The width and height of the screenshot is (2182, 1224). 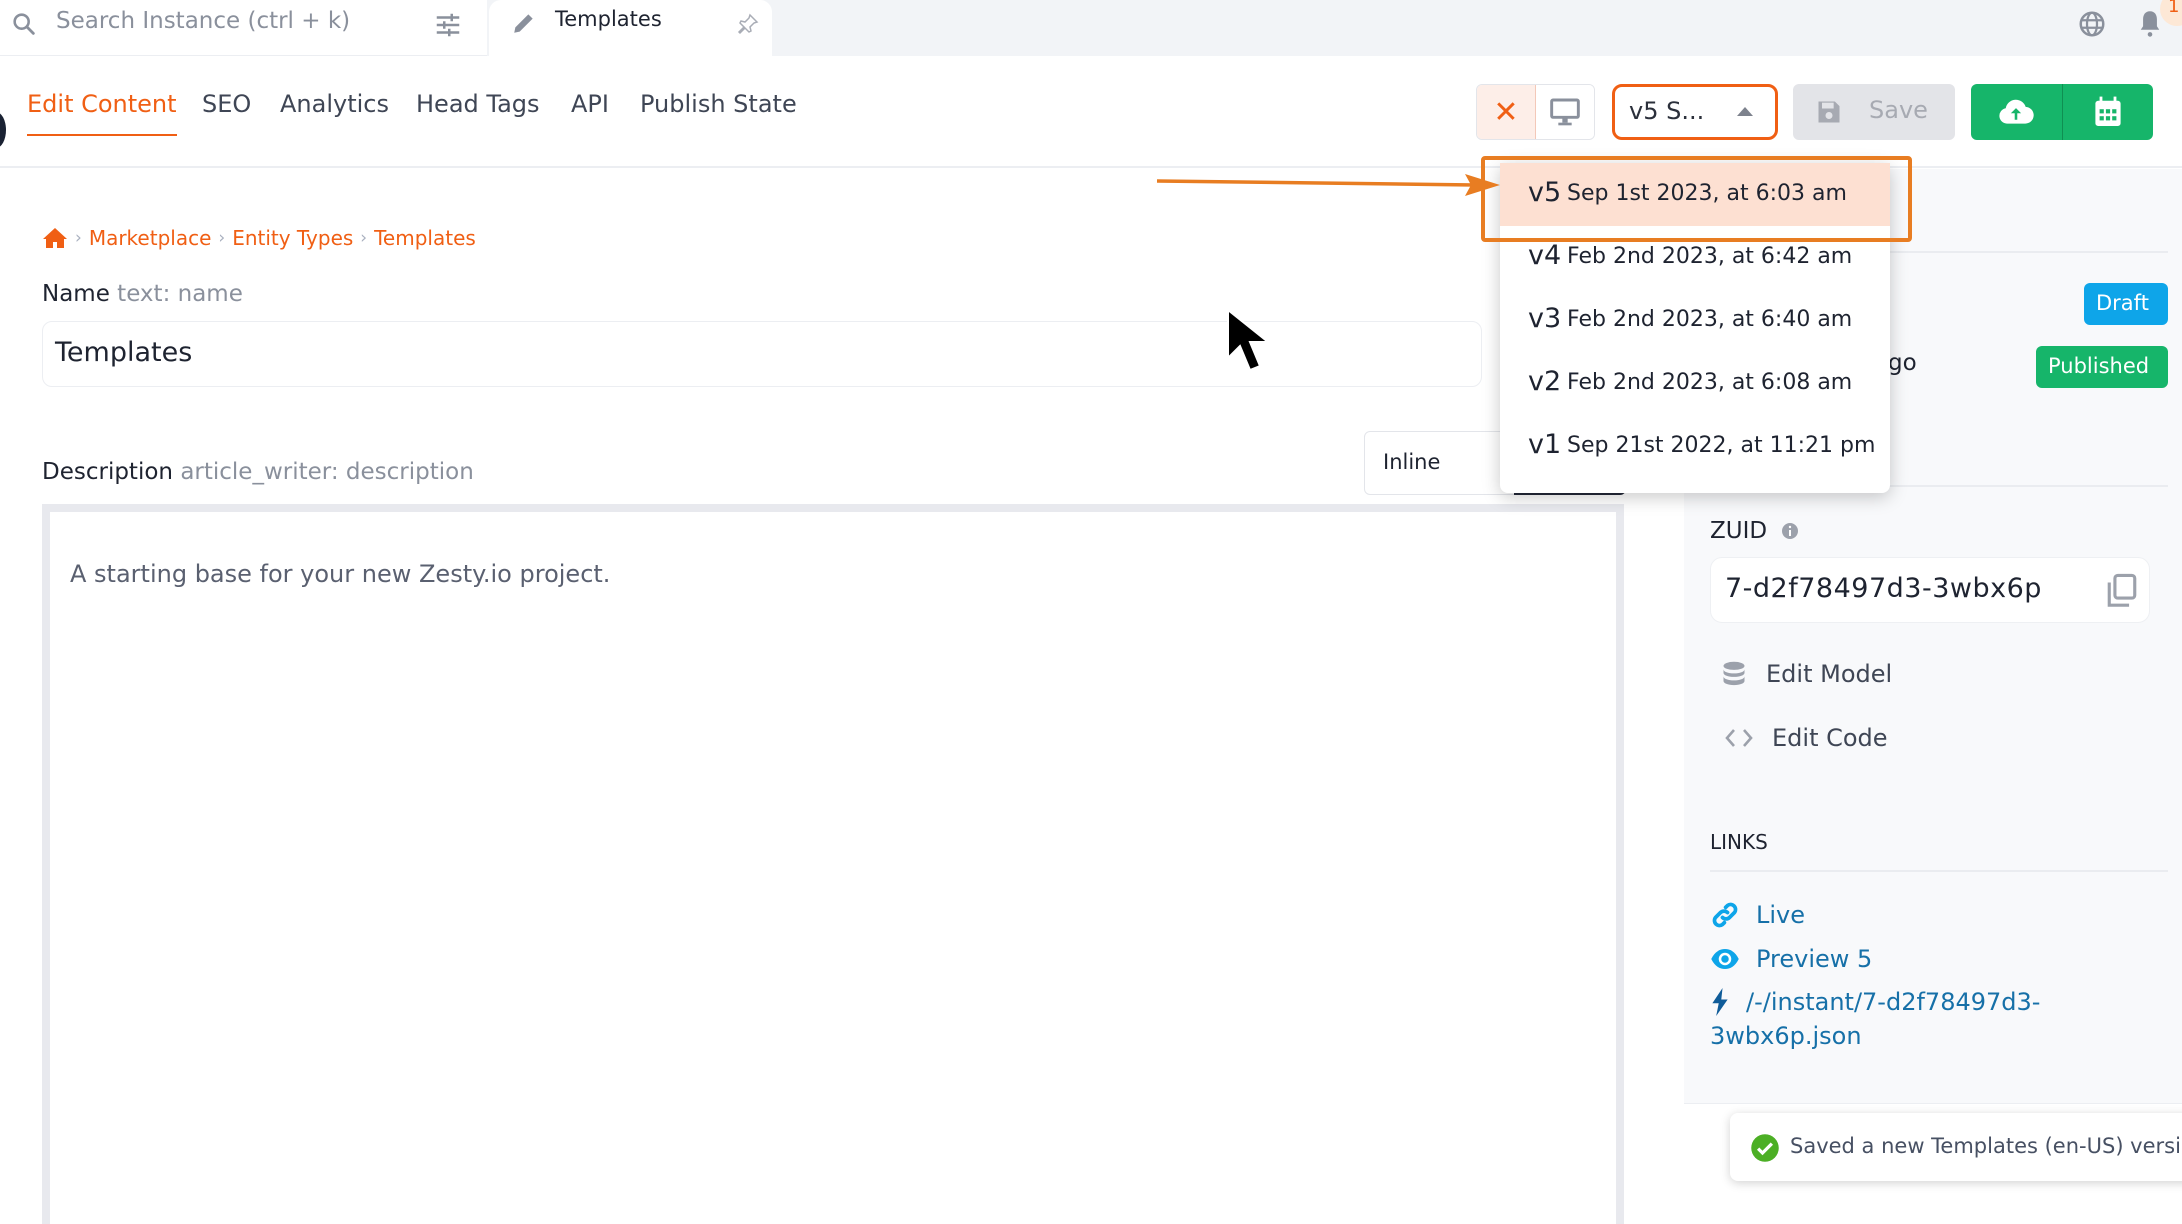 What do you see at coordinates (1091, 28) in the screenshot?
I see `top-bar: Search Instance (ctrl + k) Templates 1` at bounding box center [1091, 28].